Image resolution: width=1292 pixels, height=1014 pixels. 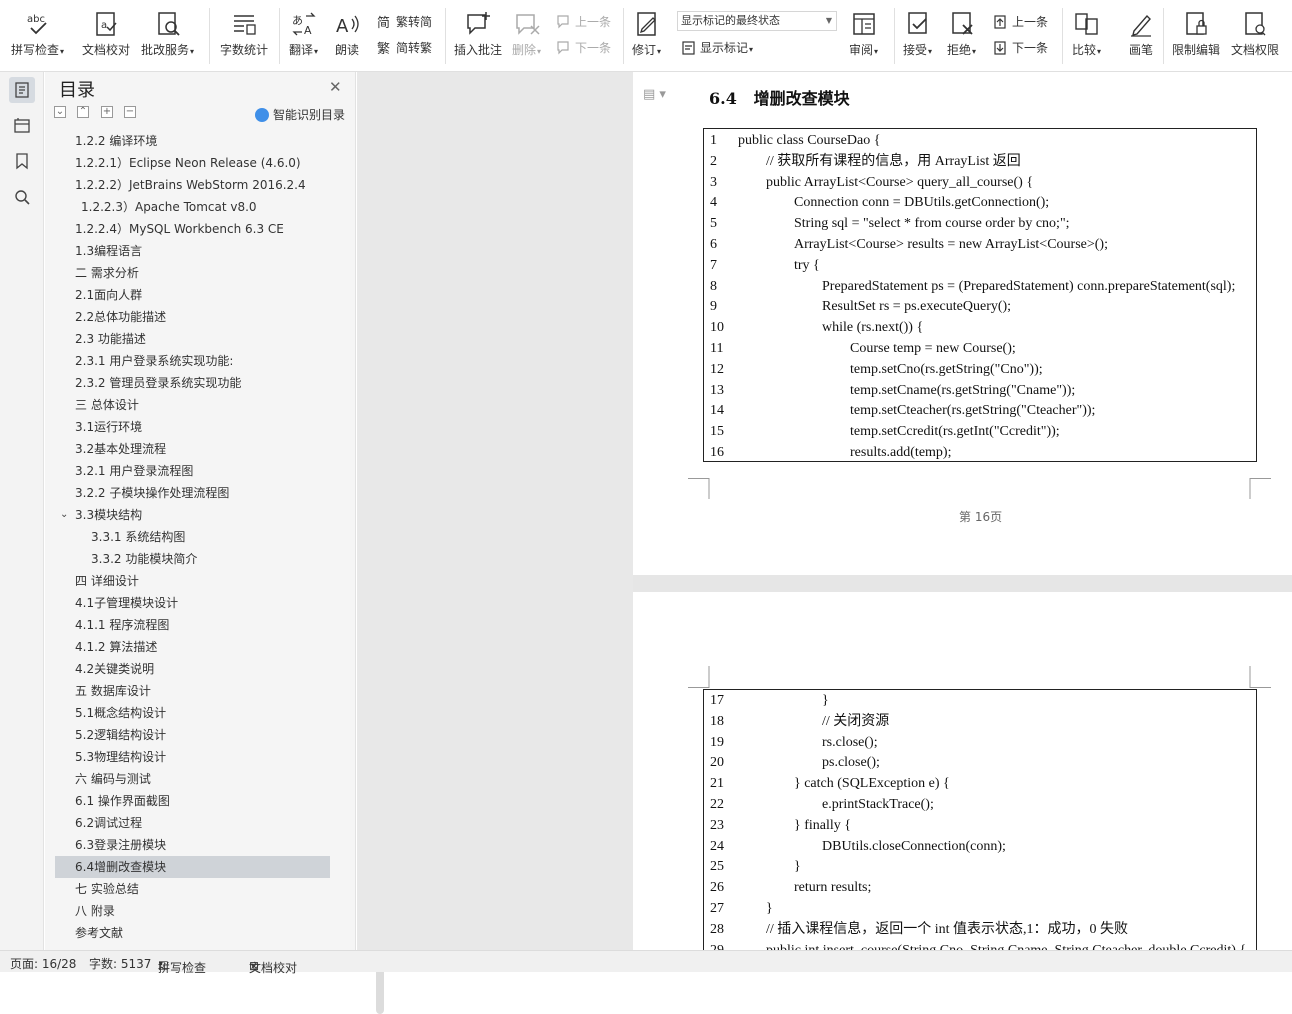 What do you see at coordinates (192, 405) in the screenshot?
I see `toc-item: 三 总体设计` at bounding box center [192, 405].